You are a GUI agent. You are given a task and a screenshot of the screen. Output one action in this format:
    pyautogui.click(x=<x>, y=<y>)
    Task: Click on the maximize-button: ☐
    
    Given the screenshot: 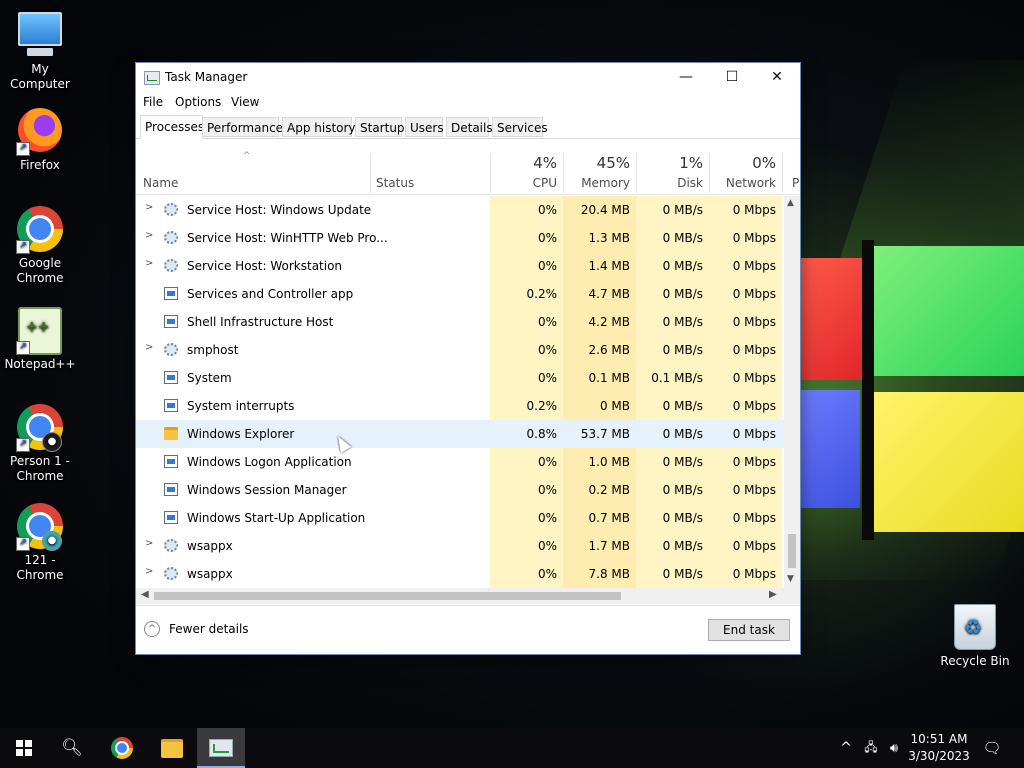 What is the action you would take?
    pyautogui.click(x=732, y=77)
    